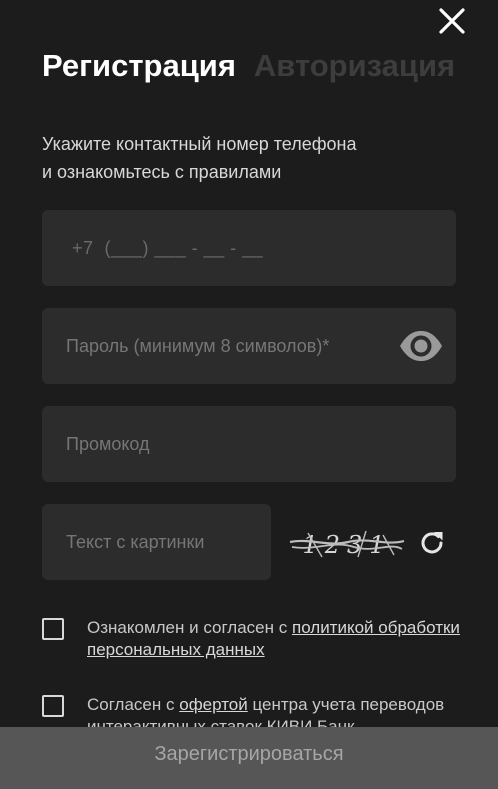  I want to click on captcha-input, so click(156, 542).